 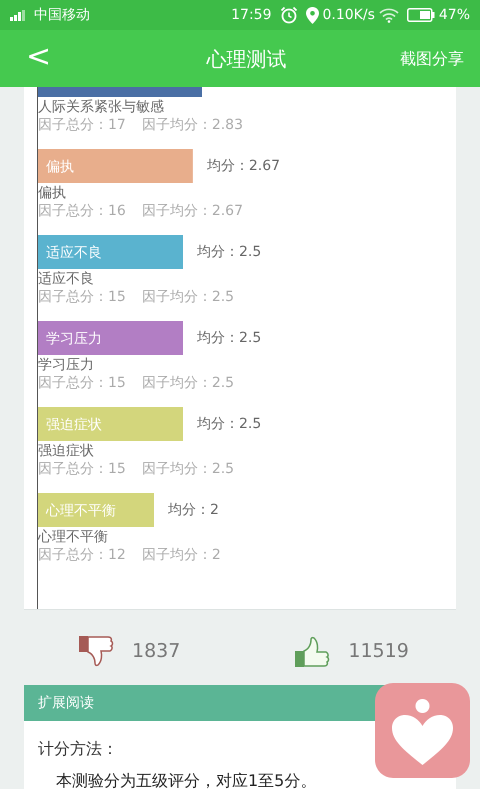 What do you see at coordinates (74, 425) in the screenshot?
I see `bar-text: 强迫症状` at bounding box center [74, 425].